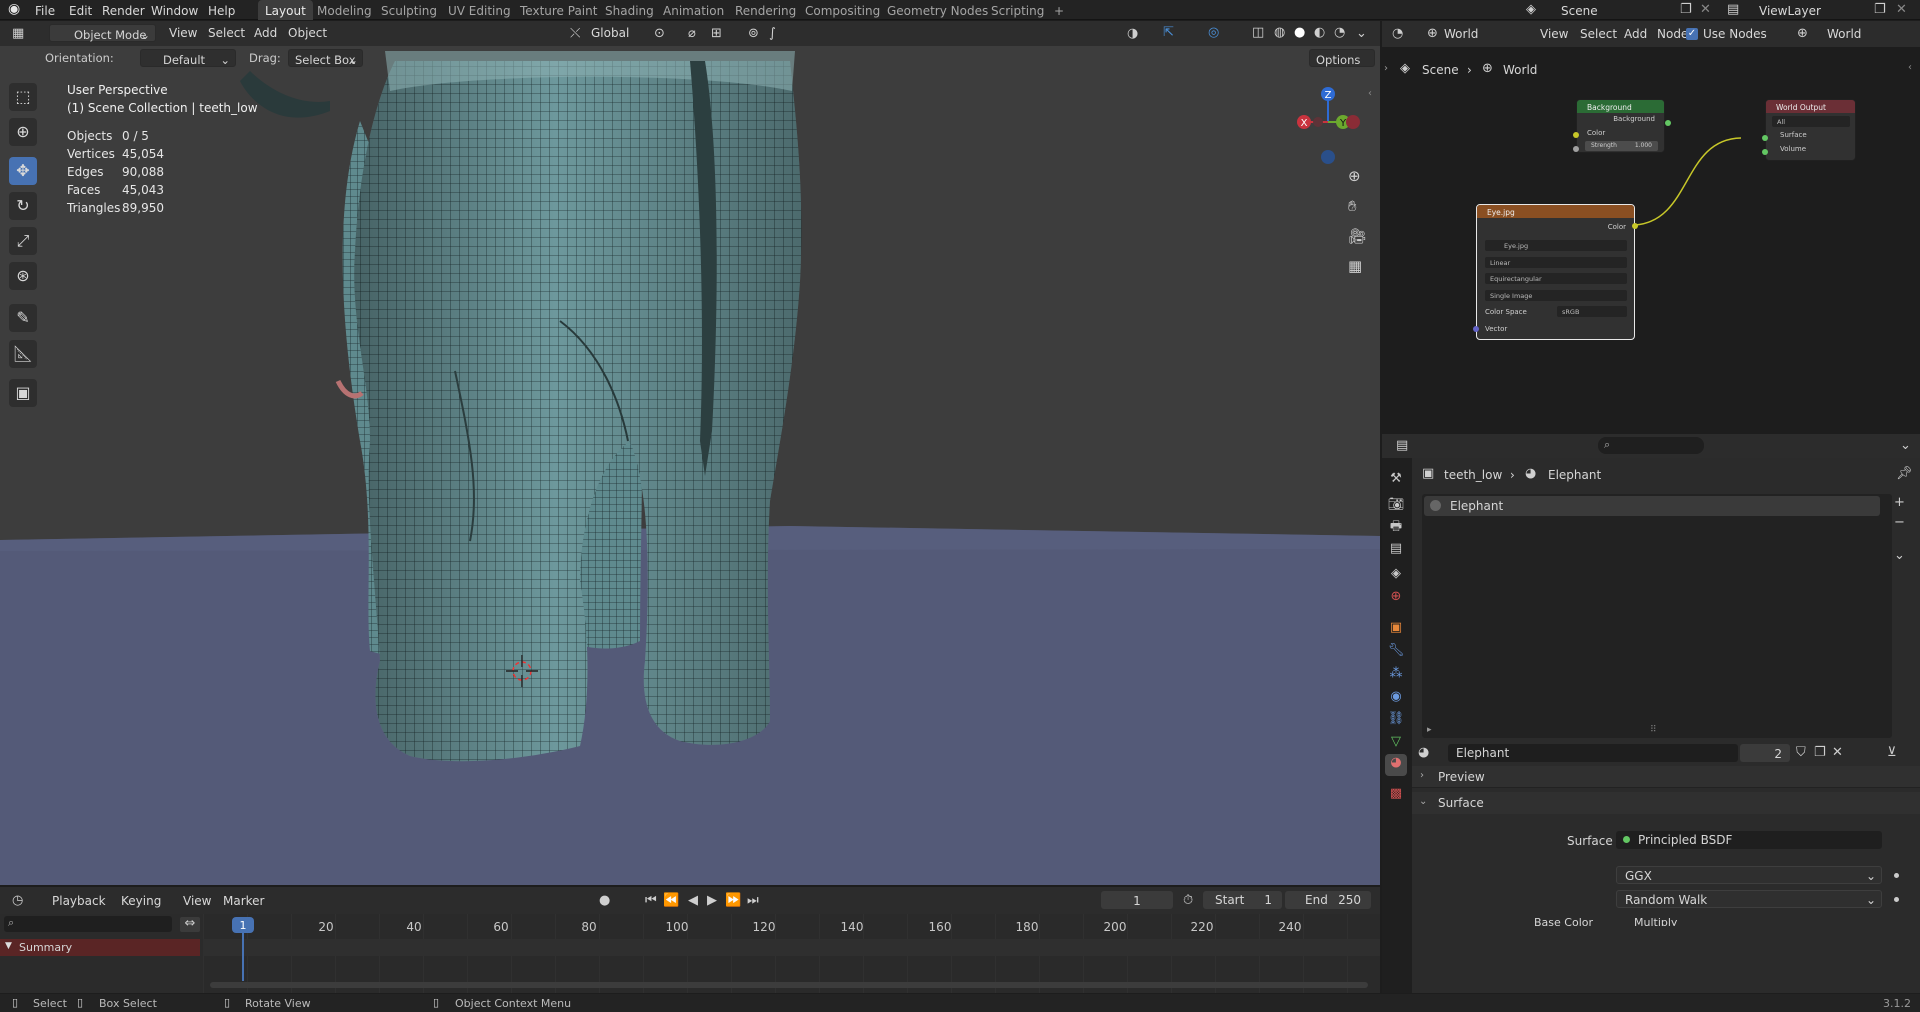 This screenshot has width=1920, height=1012. I want to click on tab-animation: Animation, so click(693, 10).